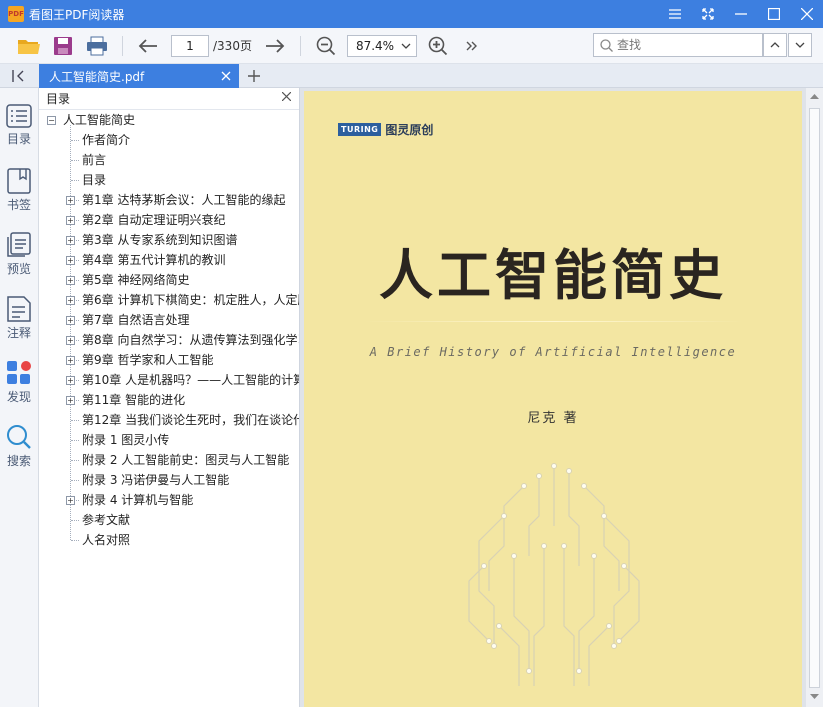  Describe the element at coordinates (19, 372) in the screenshot. I see `discover-icon` at that location.